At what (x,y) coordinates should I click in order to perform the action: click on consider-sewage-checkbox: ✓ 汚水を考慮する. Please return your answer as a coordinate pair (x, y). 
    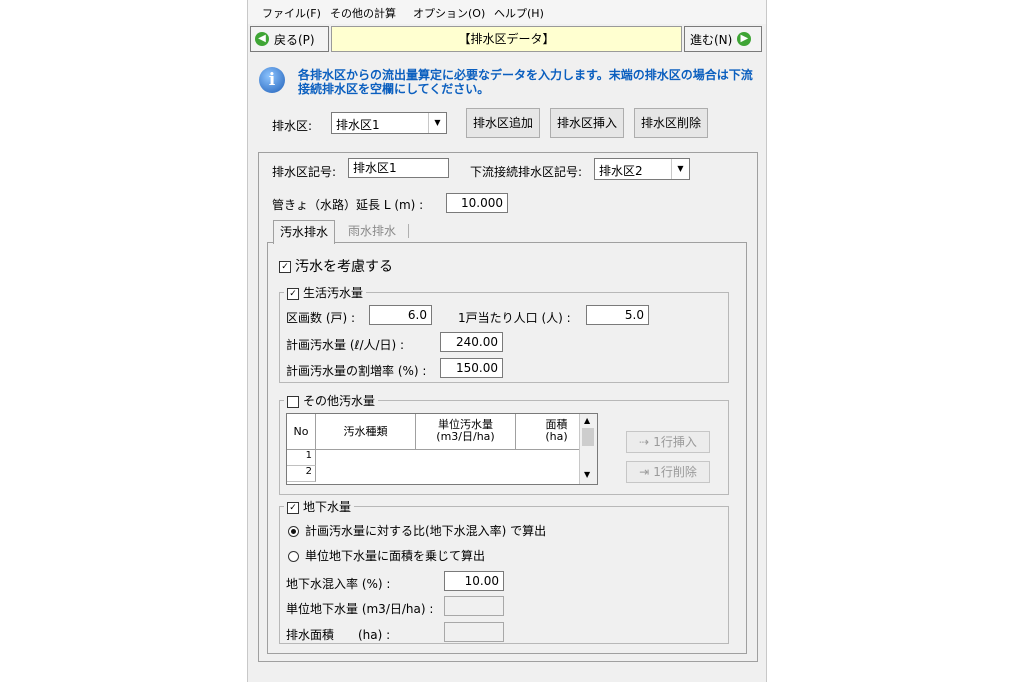
    Looking at the image, I should click on (336, 266).